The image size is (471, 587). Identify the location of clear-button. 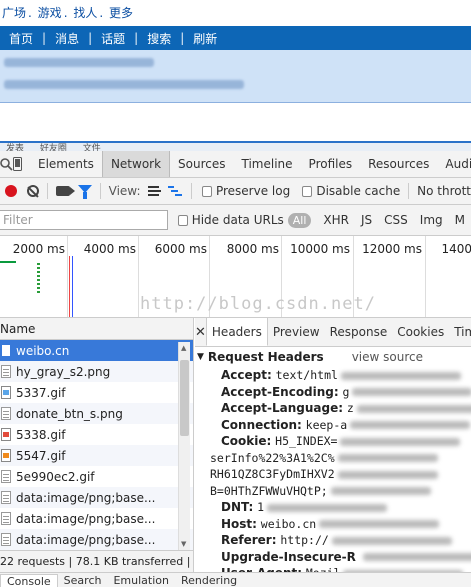
(33, 191).